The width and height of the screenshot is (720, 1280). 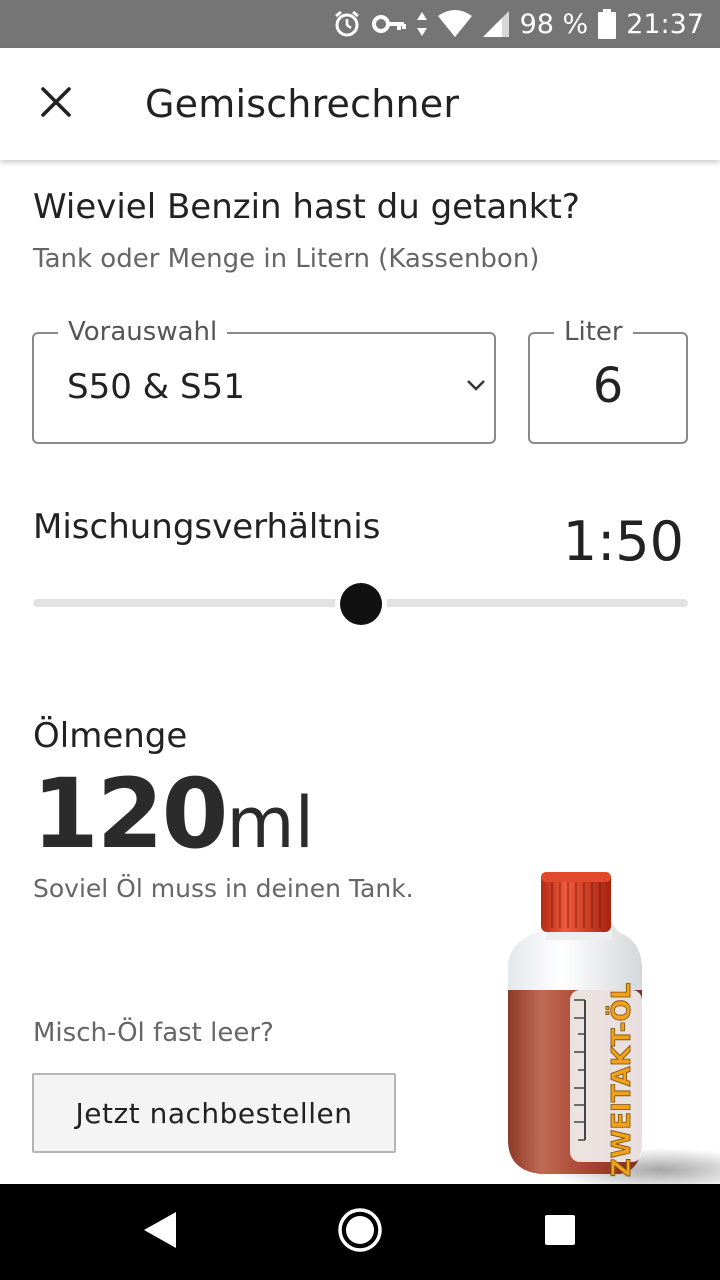 I want to click on oil-amount-value: 120ml, so click(x=173, y=814).